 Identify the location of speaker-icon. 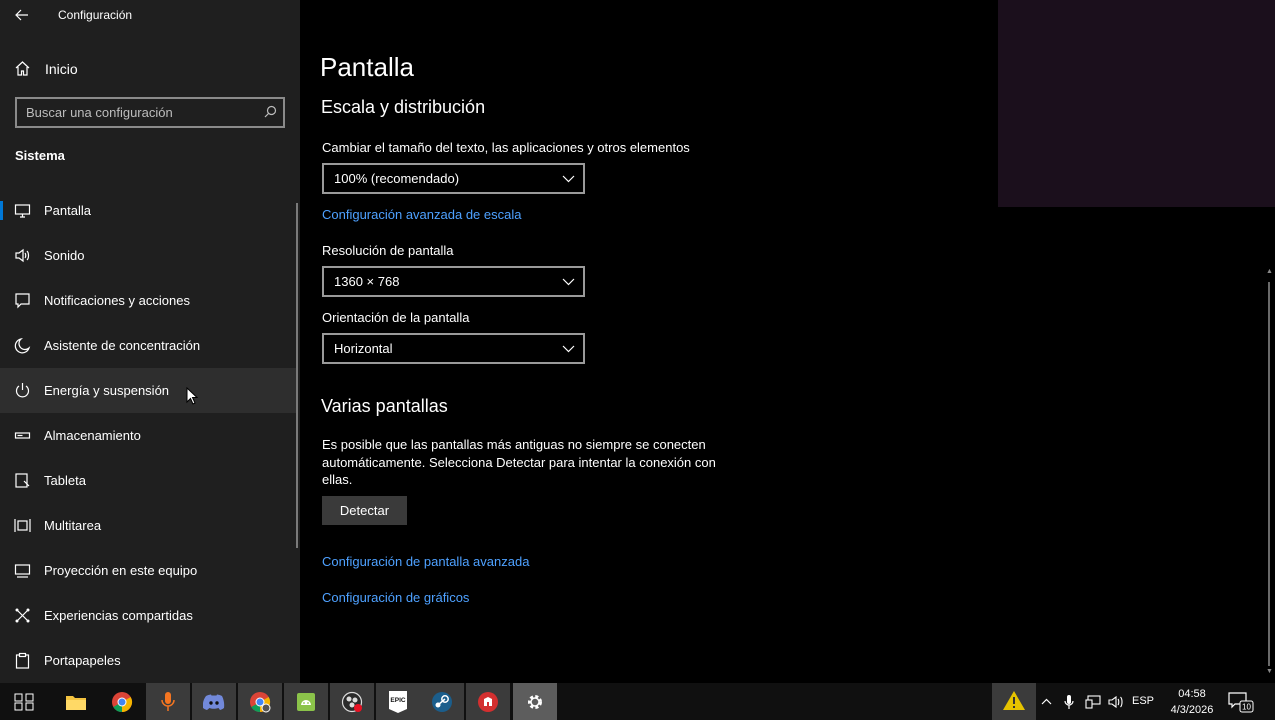
(22, 255).